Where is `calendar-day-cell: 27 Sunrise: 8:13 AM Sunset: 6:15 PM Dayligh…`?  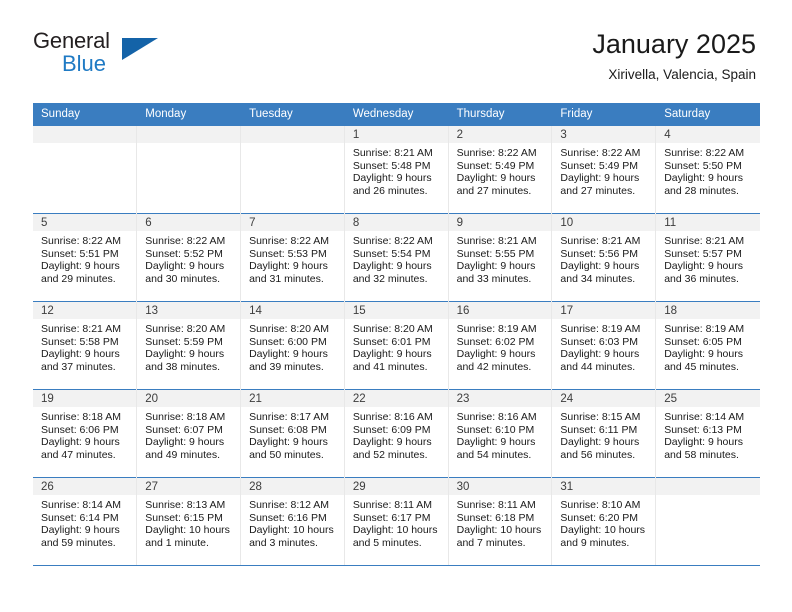
calendar-day-cell: 27 Sunrise: 8:13 AM Sunset: 6:15 PM Dayligh… is located at coordinates (189, 521).